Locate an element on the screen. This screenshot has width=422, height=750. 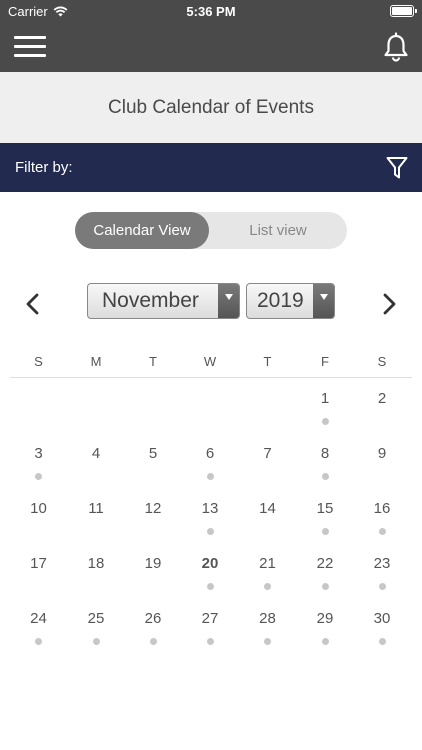
month-value: November is located at coordinates (150, 300).